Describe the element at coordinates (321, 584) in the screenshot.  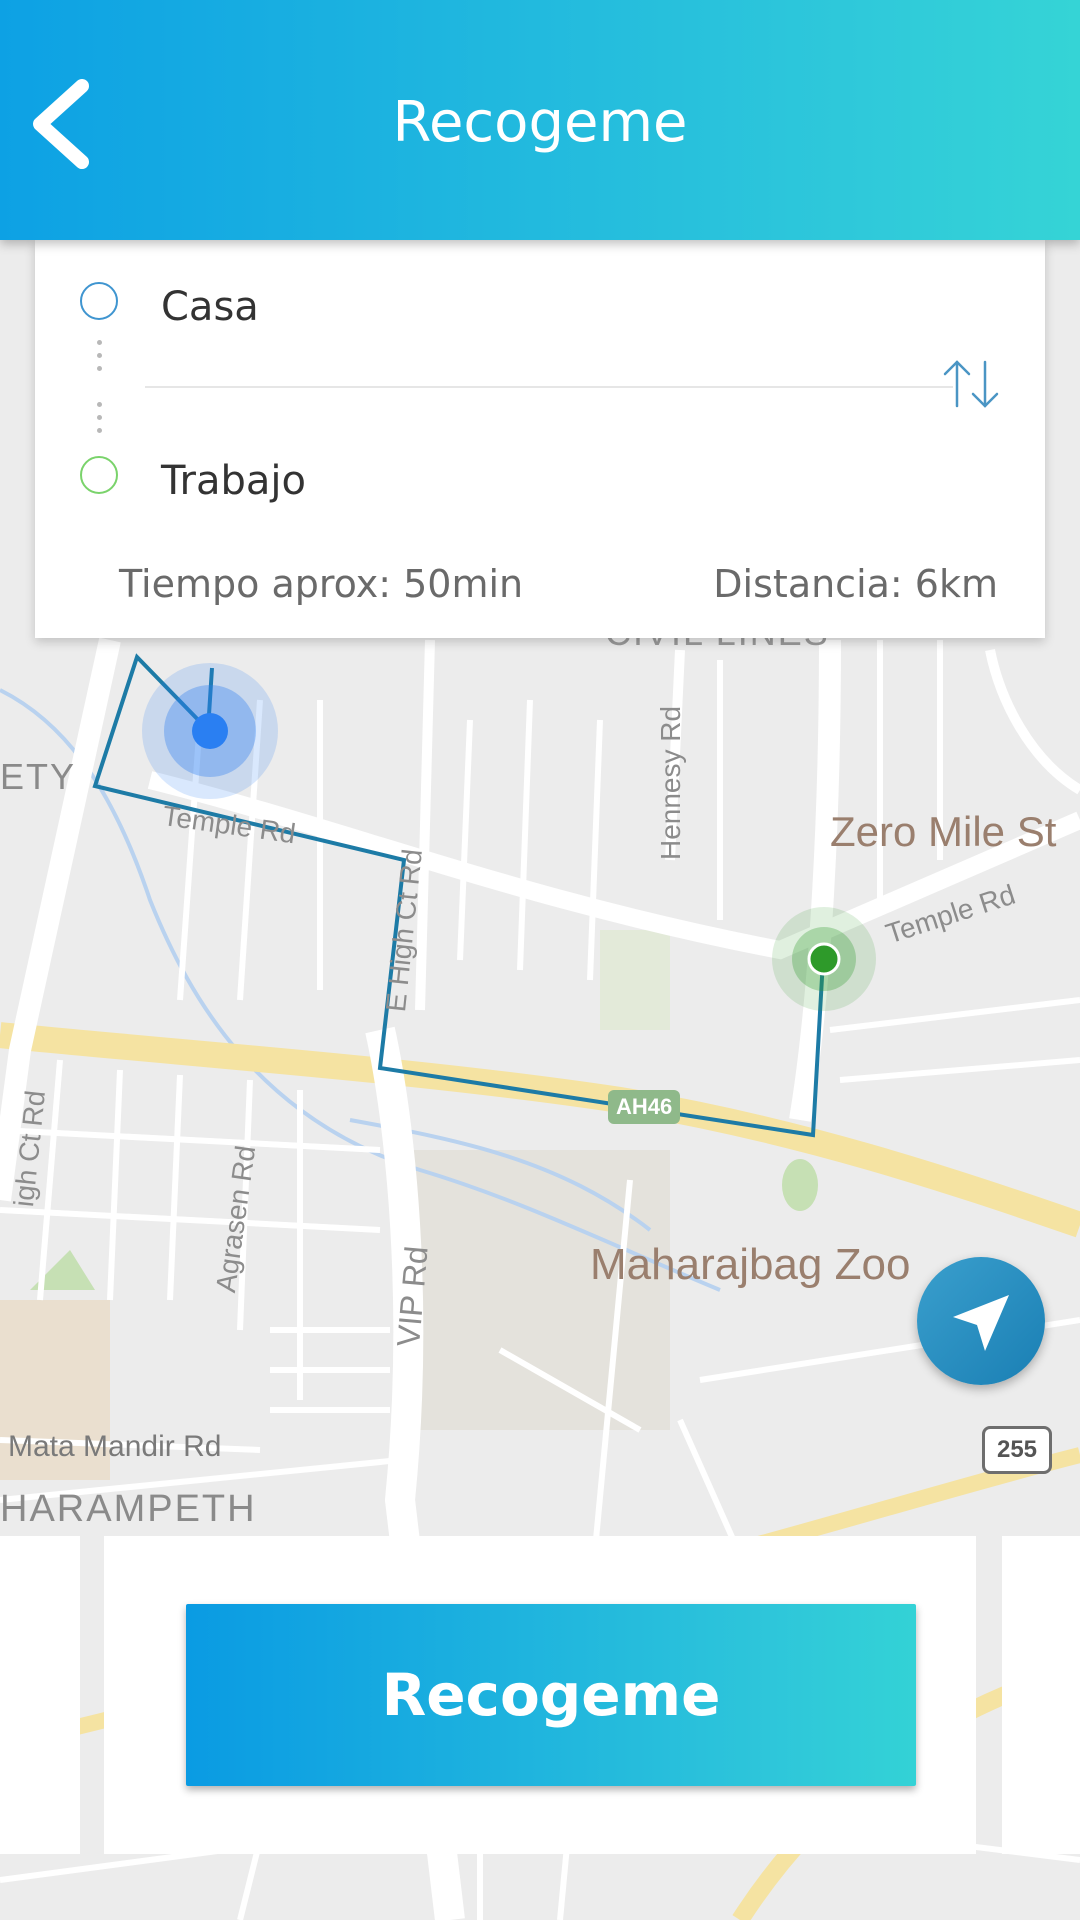
I see `estimated-time: Tiempo aprox: 50min` at that location.